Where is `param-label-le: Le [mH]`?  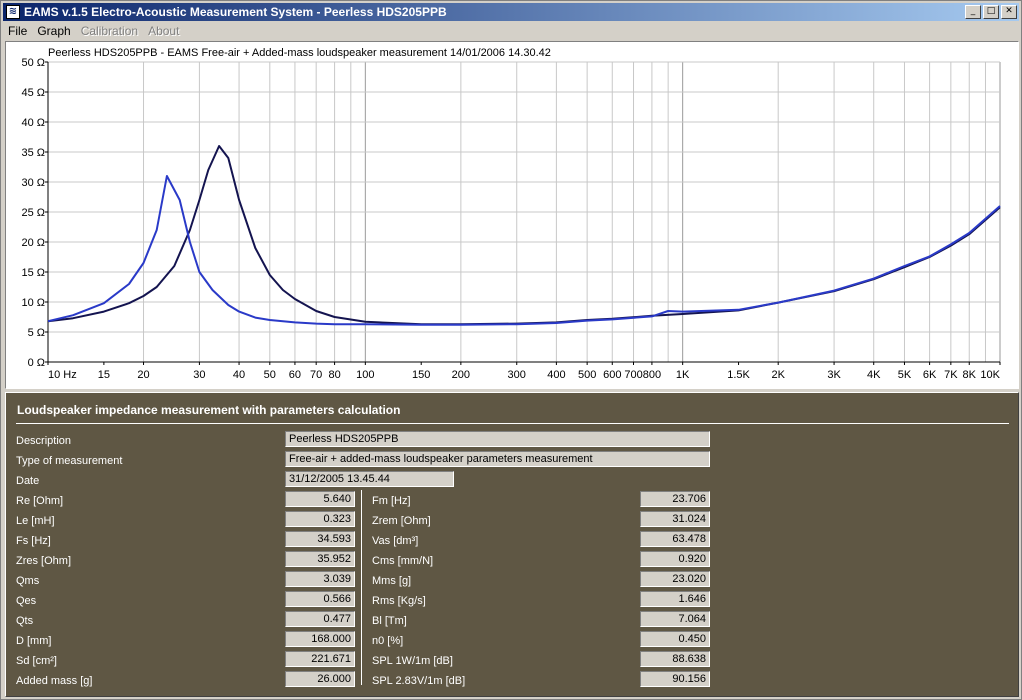 param-label-le: Le [mH] is located at coordinates (35, 521).